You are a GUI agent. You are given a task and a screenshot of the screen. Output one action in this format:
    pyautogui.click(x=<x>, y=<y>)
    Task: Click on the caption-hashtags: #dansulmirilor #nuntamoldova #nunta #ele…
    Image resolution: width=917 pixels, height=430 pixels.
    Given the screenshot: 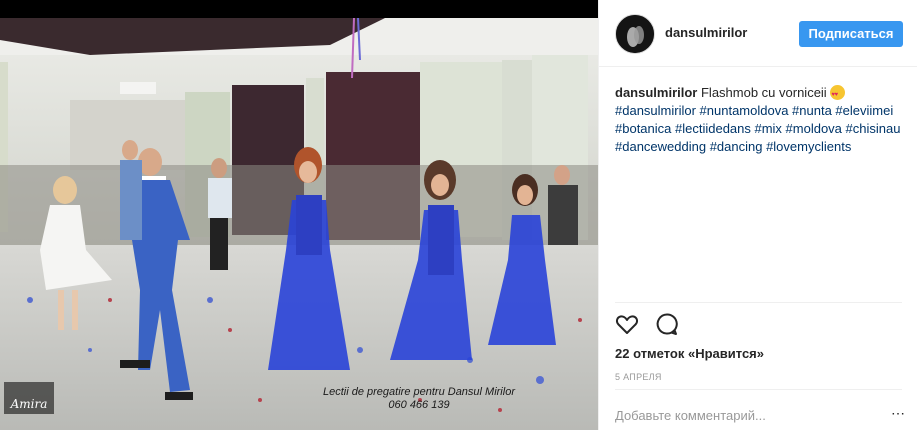 What is the action you would take?
    pyautogui.click(x=757, y=128)
    